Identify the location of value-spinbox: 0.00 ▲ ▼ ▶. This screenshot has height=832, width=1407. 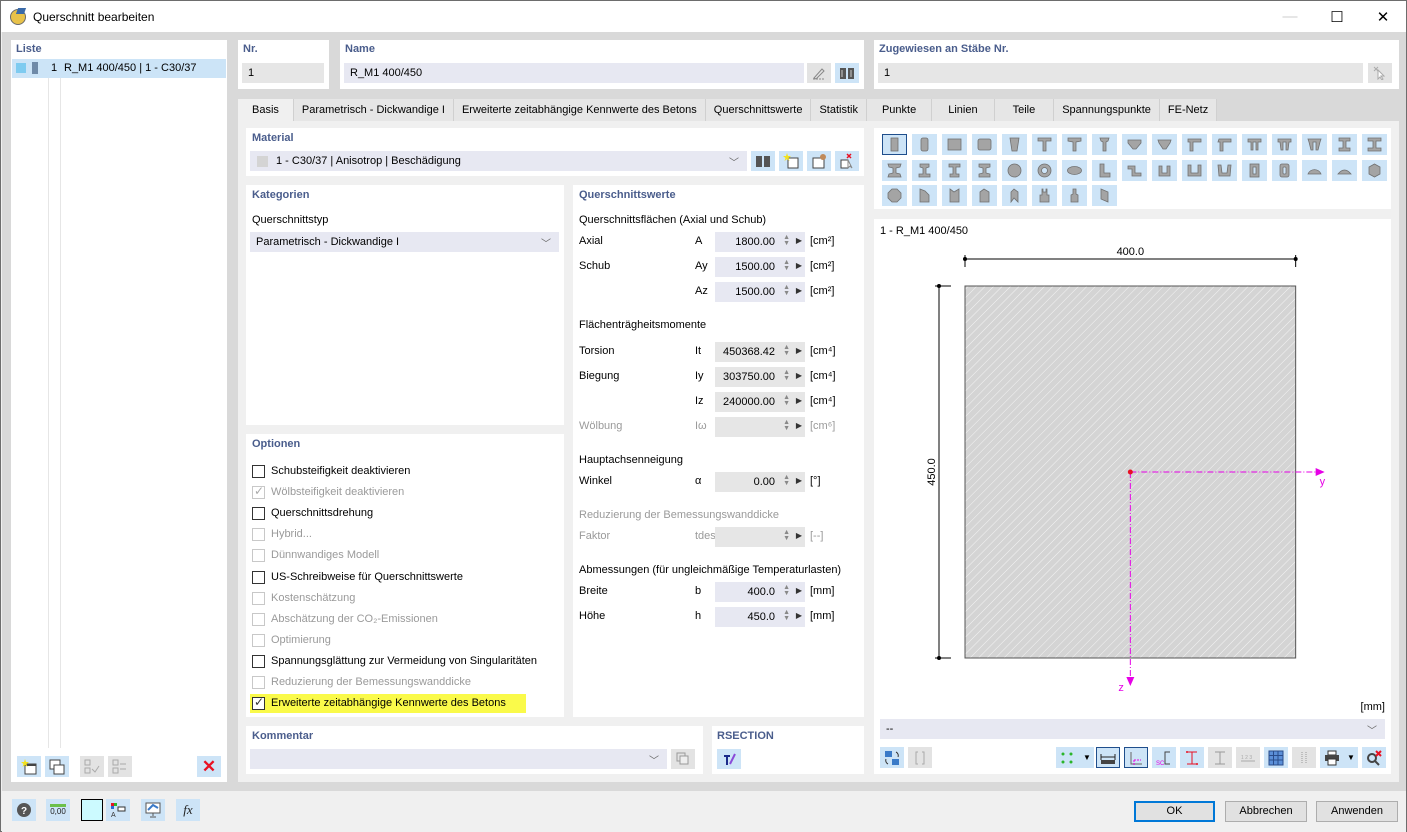
(760, 482).